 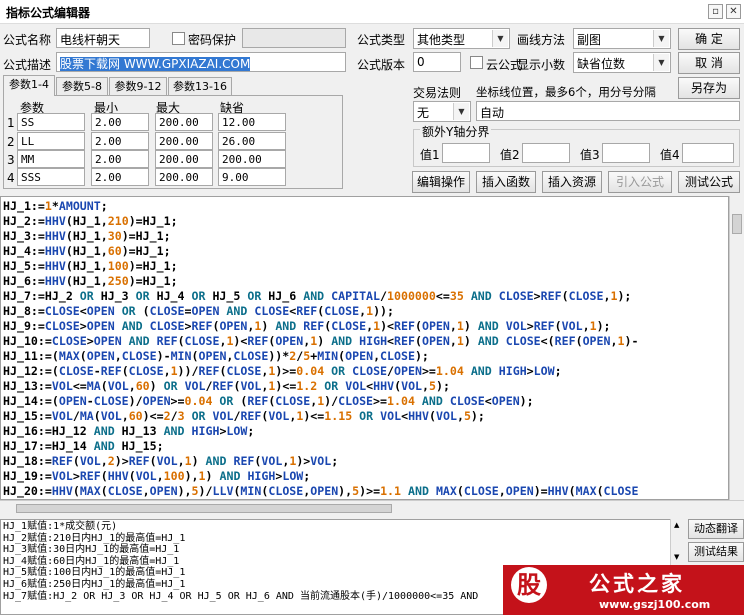 What do you see at coordinates (716, 552) in the screenshot?
I see `test-result-button: 测试结果` at bounding box center [716, 552].